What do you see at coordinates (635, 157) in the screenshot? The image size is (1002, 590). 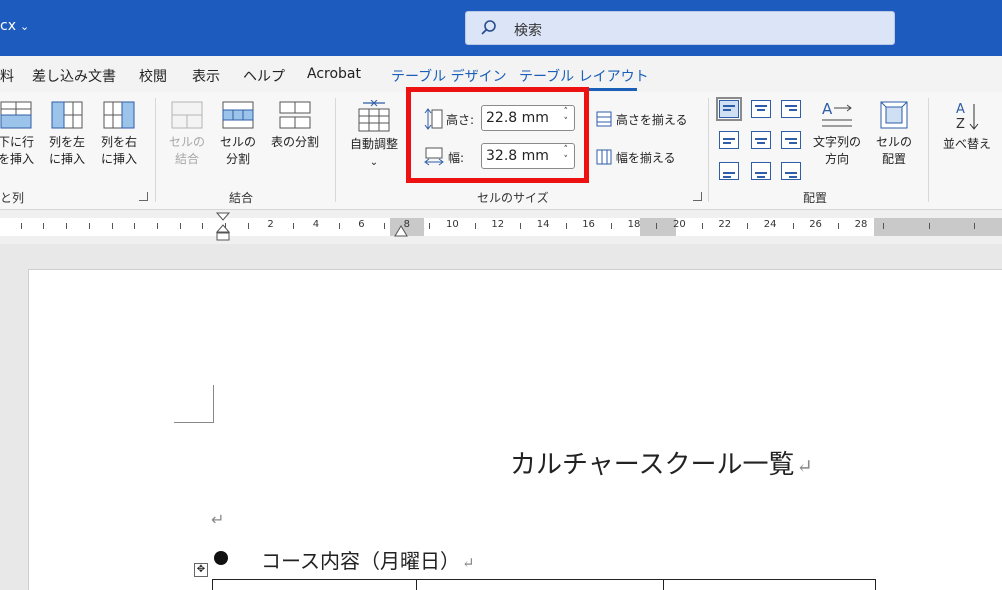 I see `distribute-columns-button: 幅を揃える` at bounding box center [635, 157].